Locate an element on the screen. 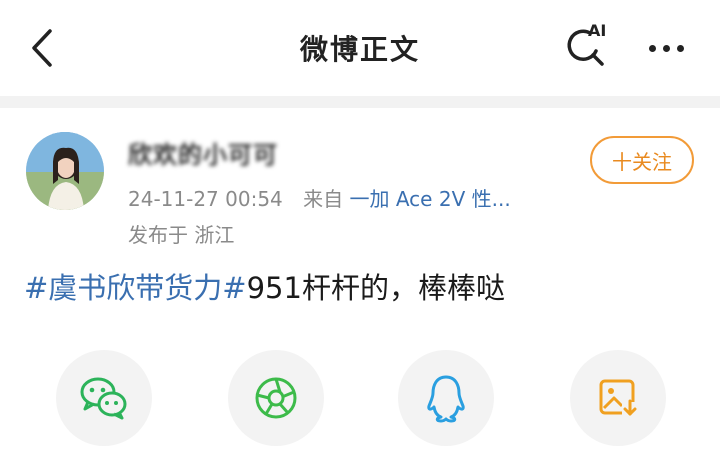  avatar-image is located at coordinates (65, 171).